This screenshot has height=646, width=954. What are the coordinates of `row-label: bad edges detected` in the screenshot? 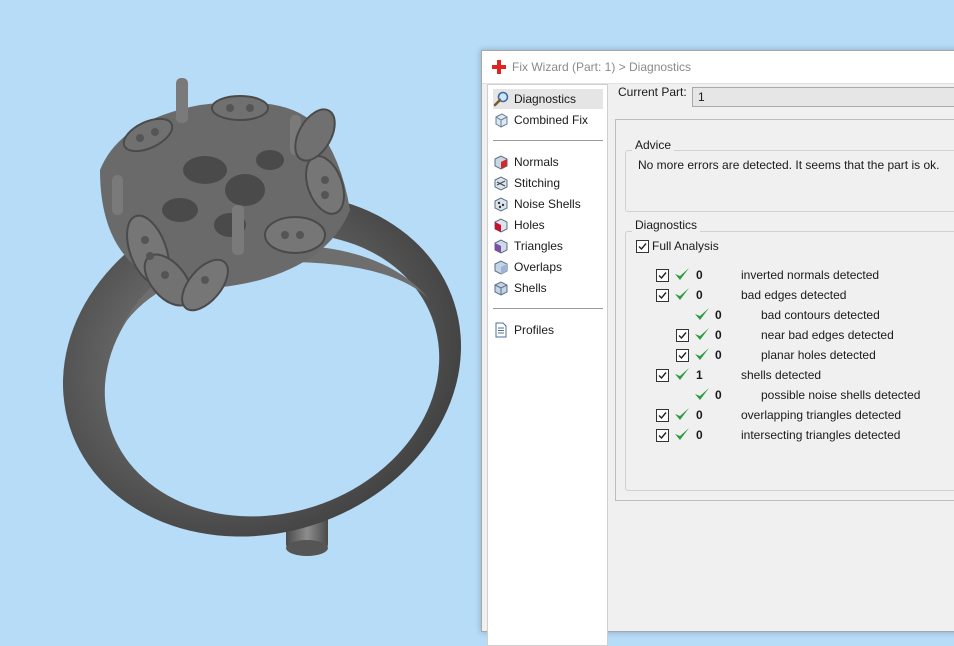 It's located at (794, 295).